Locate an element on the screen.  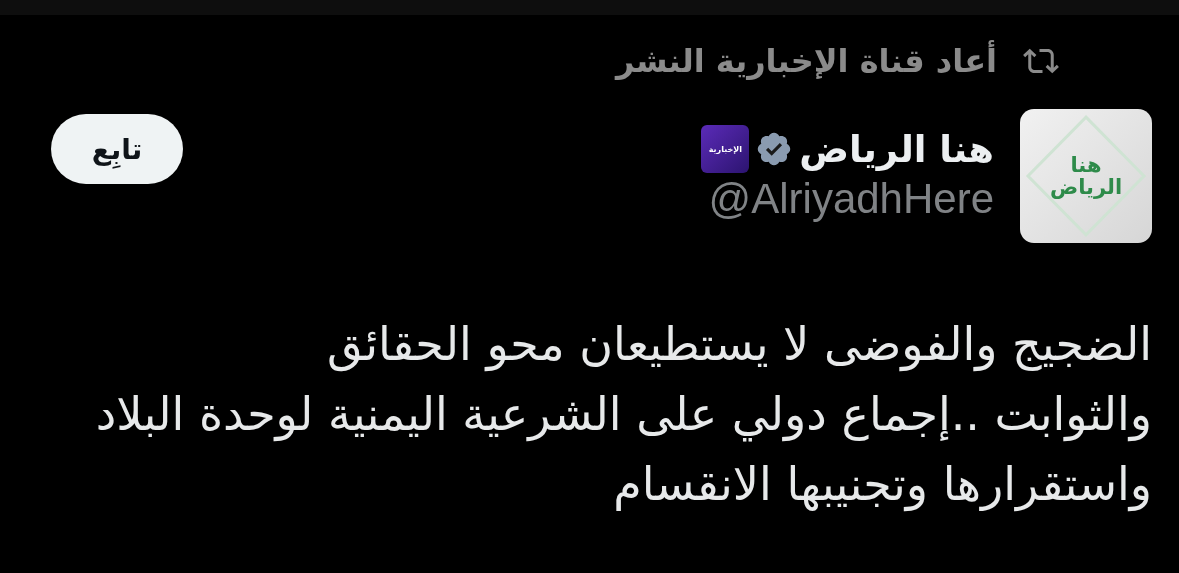
follow-button: تابِع is located at coordinates (117, 149).